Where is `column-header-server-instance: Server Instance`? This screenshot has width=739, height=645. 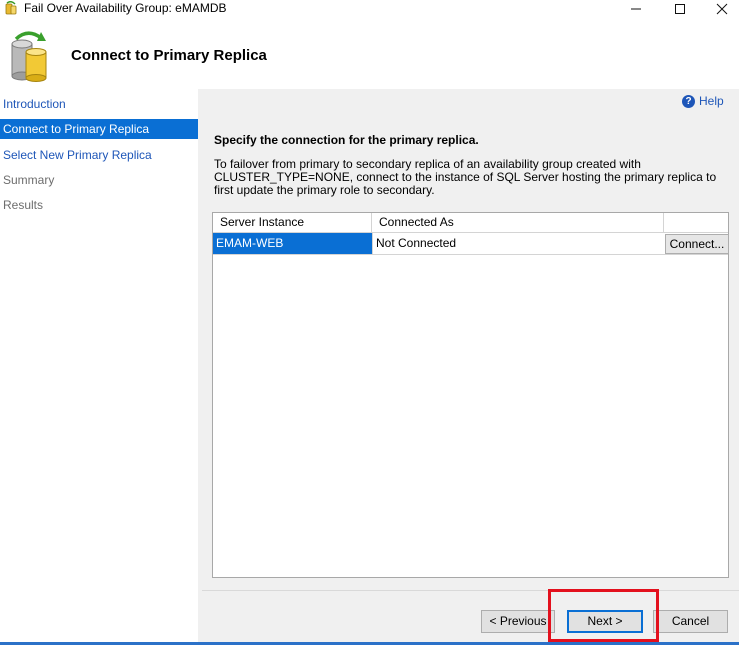
column-header-server-instance: Server Instance is located at coordinates (292, 223).